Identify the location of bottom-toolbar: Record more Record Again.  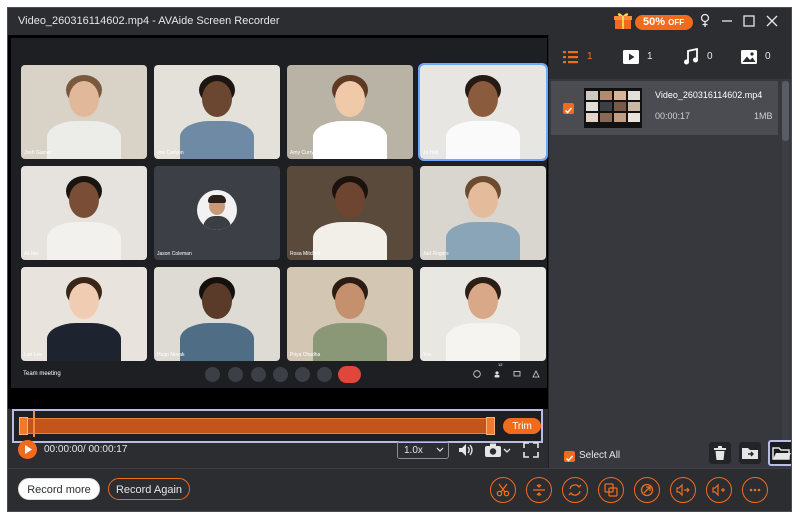
(399, 489).